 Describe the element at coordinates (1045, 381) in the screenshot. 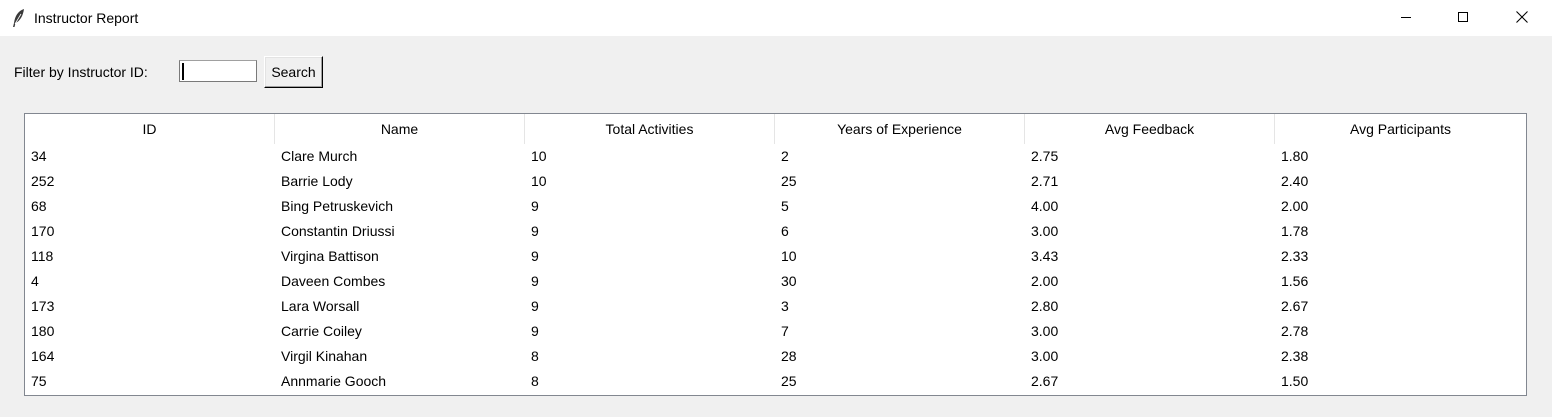

I see `cell-avg-feedback: 2.67` at that location.